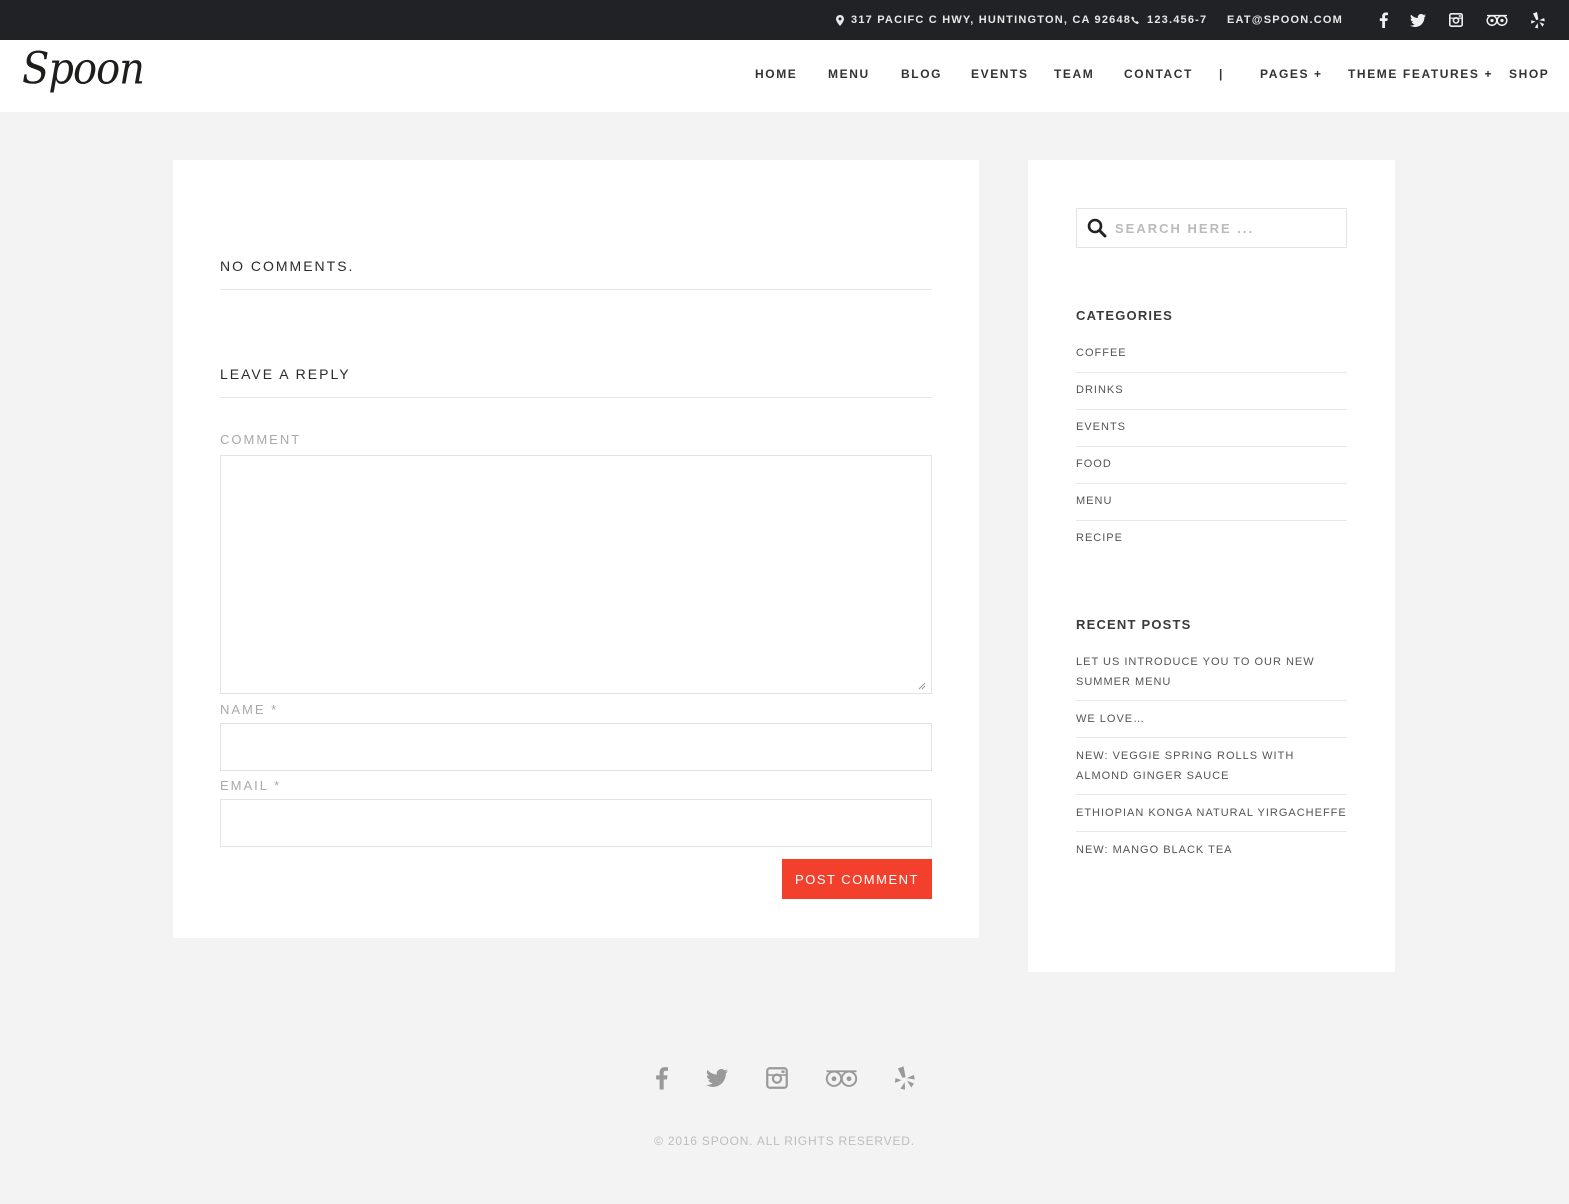  Describe the element at coordinates (1097, 228) in the screenshot. I see `search-icon` at that location.